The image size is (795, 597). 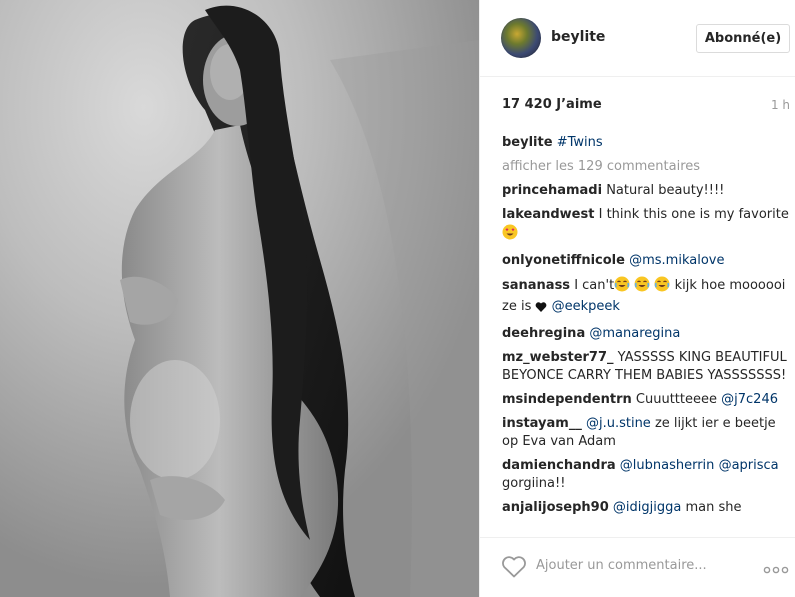 I want to click on comment-text: Natural beauty!!!!, so click(x=665, y=190).